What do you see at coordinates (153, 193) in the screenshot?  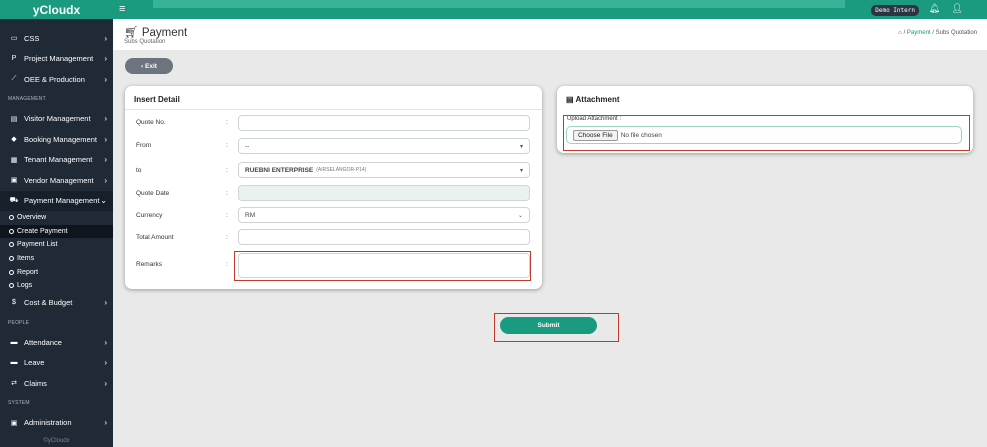 I see `field-label-quote-date: Quote Date` at bounding box center [153, 193].